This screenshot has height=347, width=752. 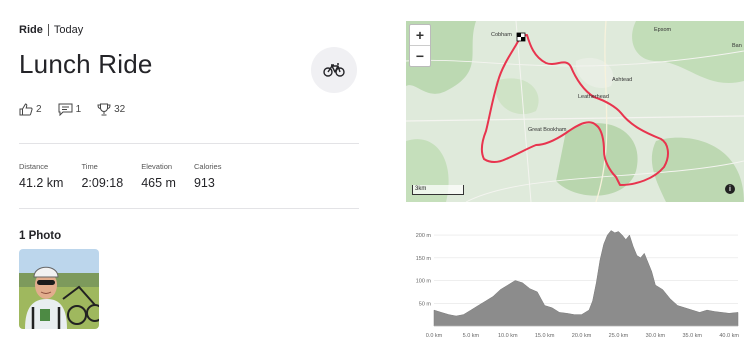 I want to click on x-tick-label: 40.0 km, so click(x=729, y=336).